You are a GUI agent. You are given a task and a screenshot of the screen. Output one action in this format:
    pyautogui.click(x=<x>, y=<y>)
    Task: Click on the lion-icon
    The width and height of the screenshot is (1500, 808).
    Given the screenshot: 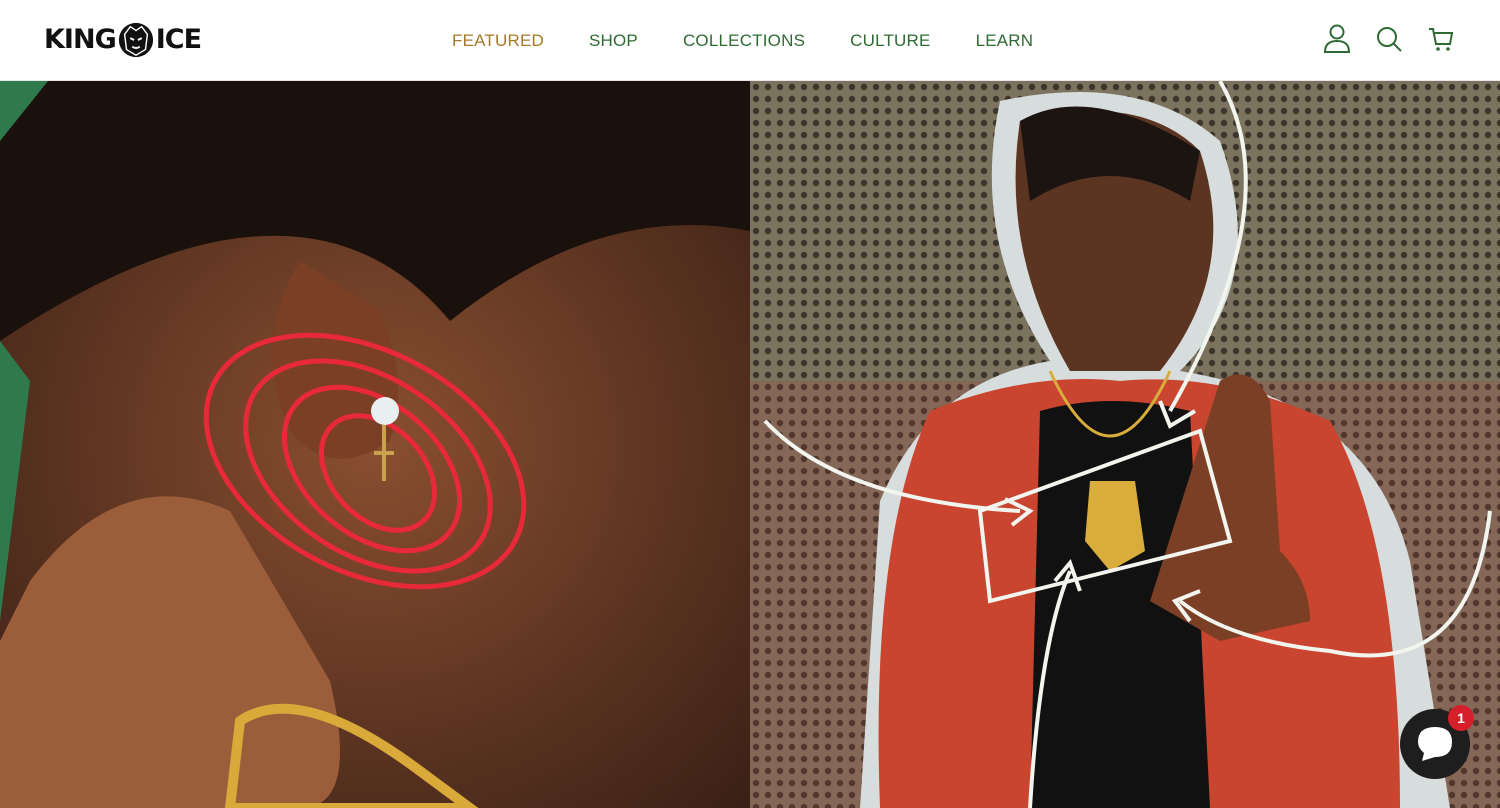 What is the action you would take?
    pyautogui.click(x=135, y=40)
    